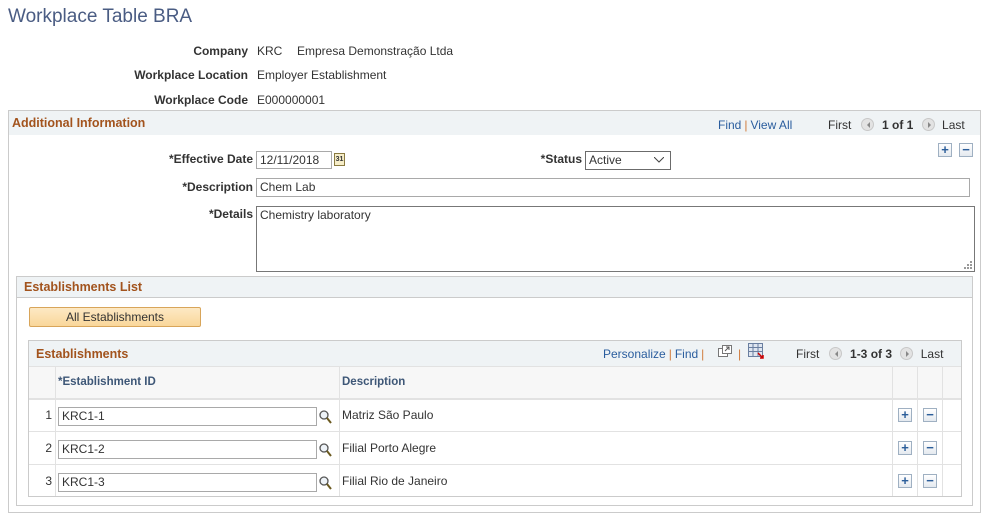 The width and height of the screenshot is (987, 520). What do you see at coordinates (613, 187) in the screenshot?
I see `description-input: Chem Lab` at bounding box center [613, 187].